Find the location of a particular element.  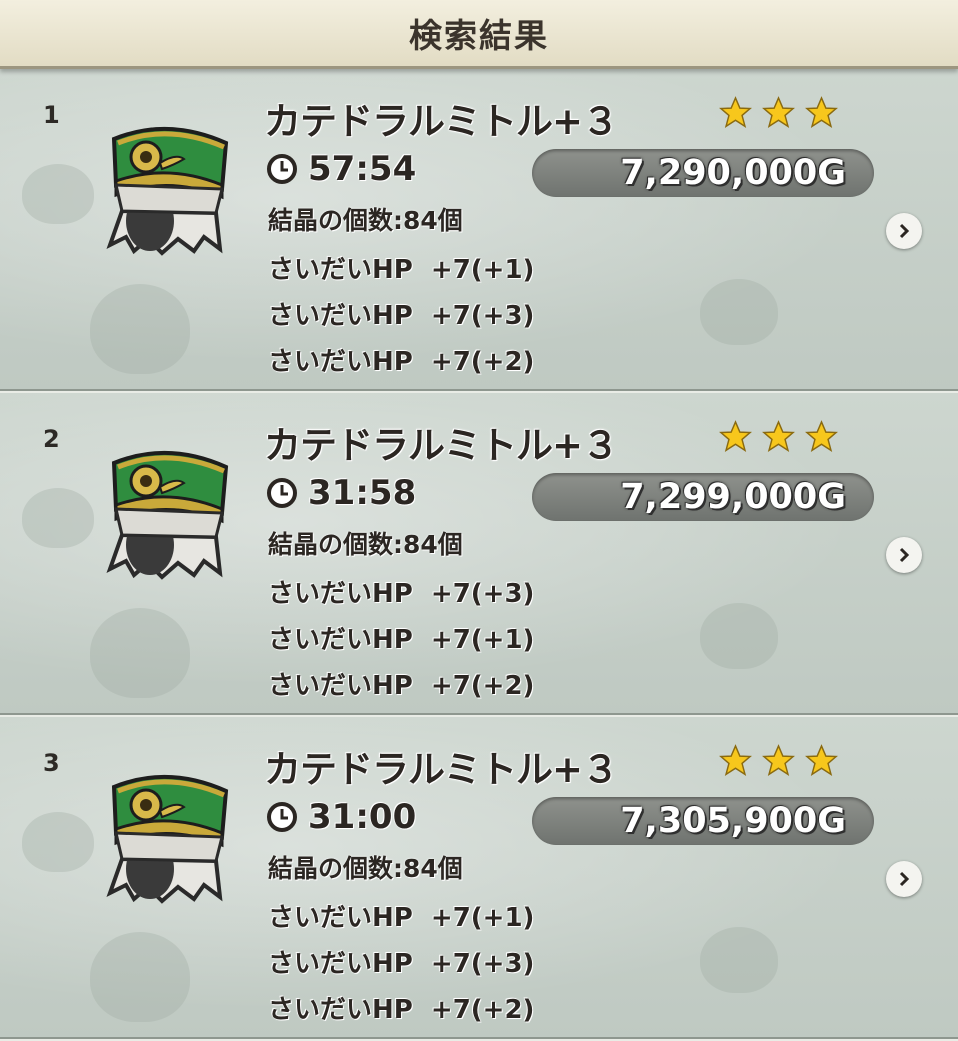

price-badge: 7,305,900G is located at coordinates (703, 821).